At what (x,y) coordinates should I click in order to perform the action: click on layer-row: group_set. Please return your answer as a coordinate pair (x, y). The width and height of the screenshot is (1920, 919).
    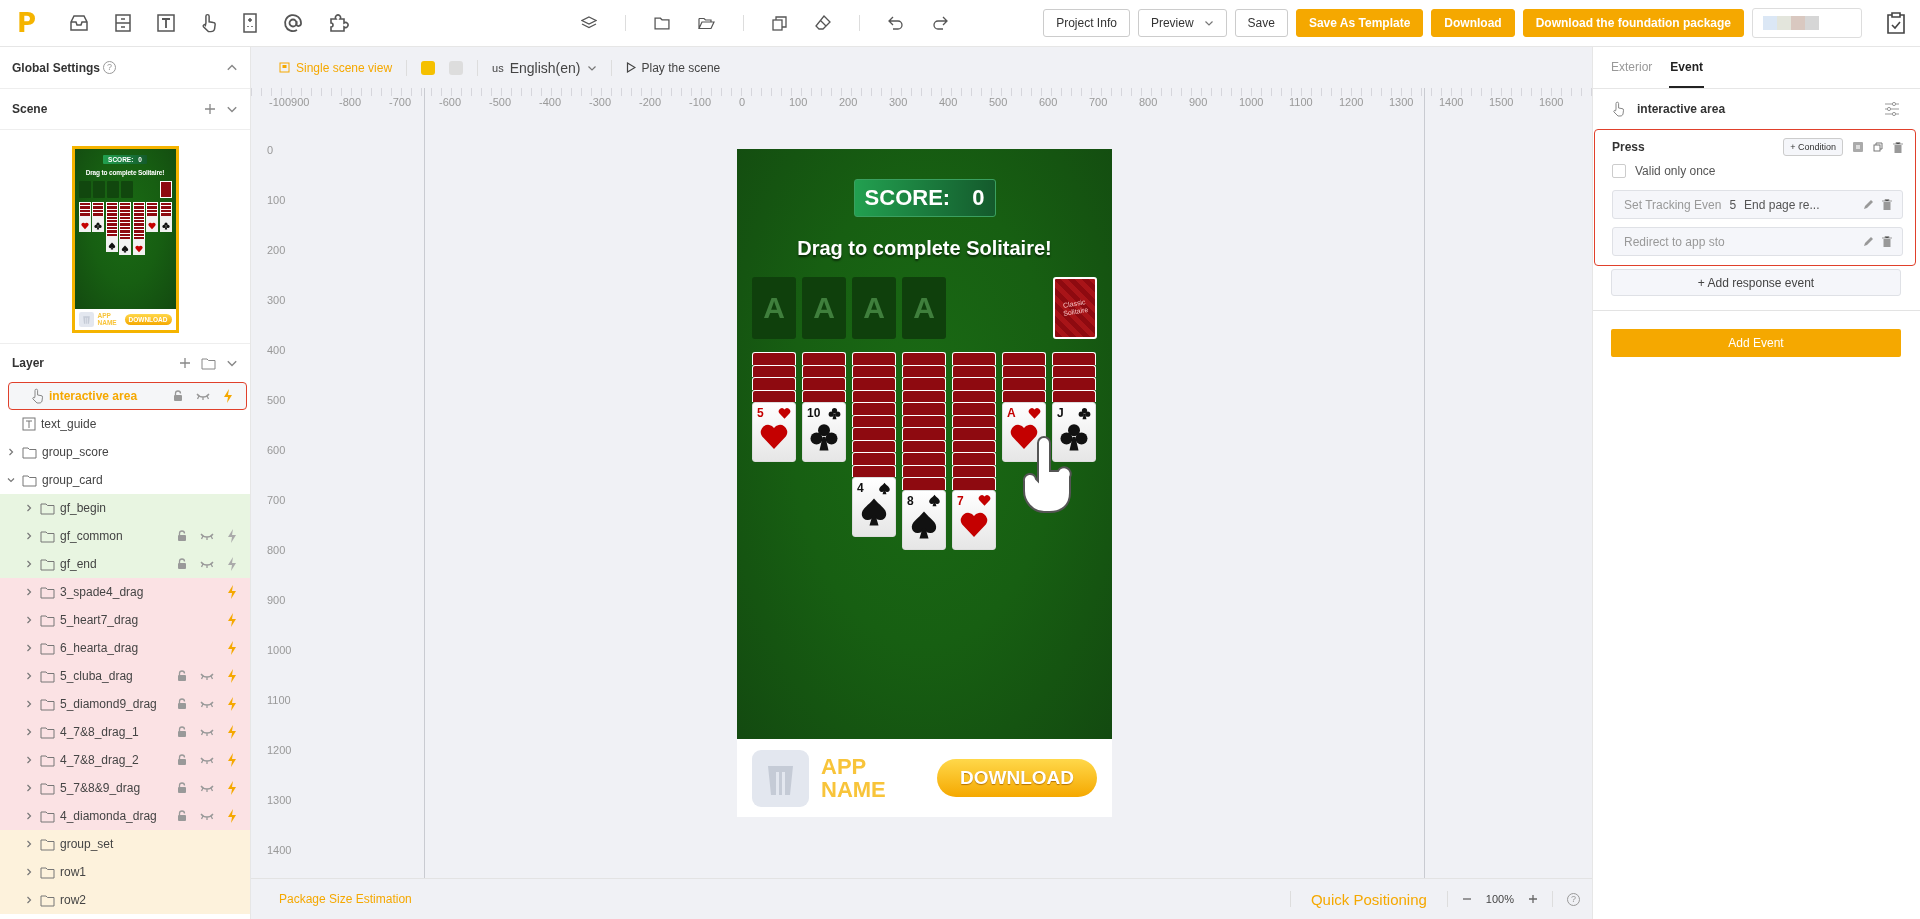
    Looking at the image, I should click on (125, 844).